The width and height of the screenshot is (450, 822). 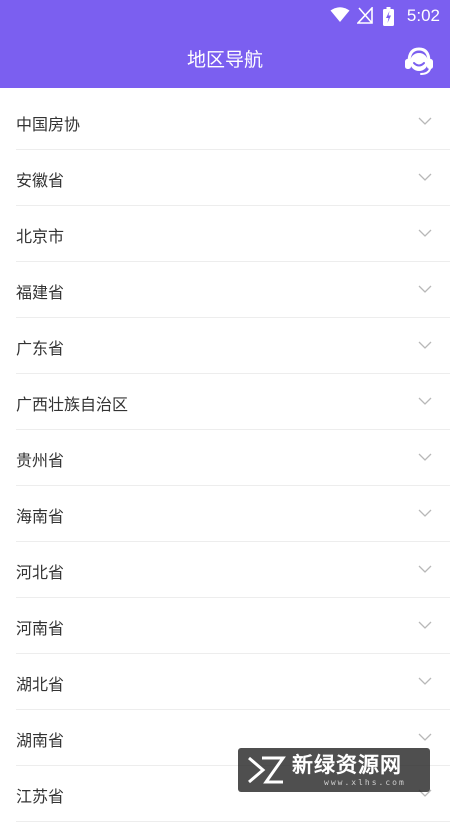 I want to click on region-label: 河南省, so click(x=40, y=628).